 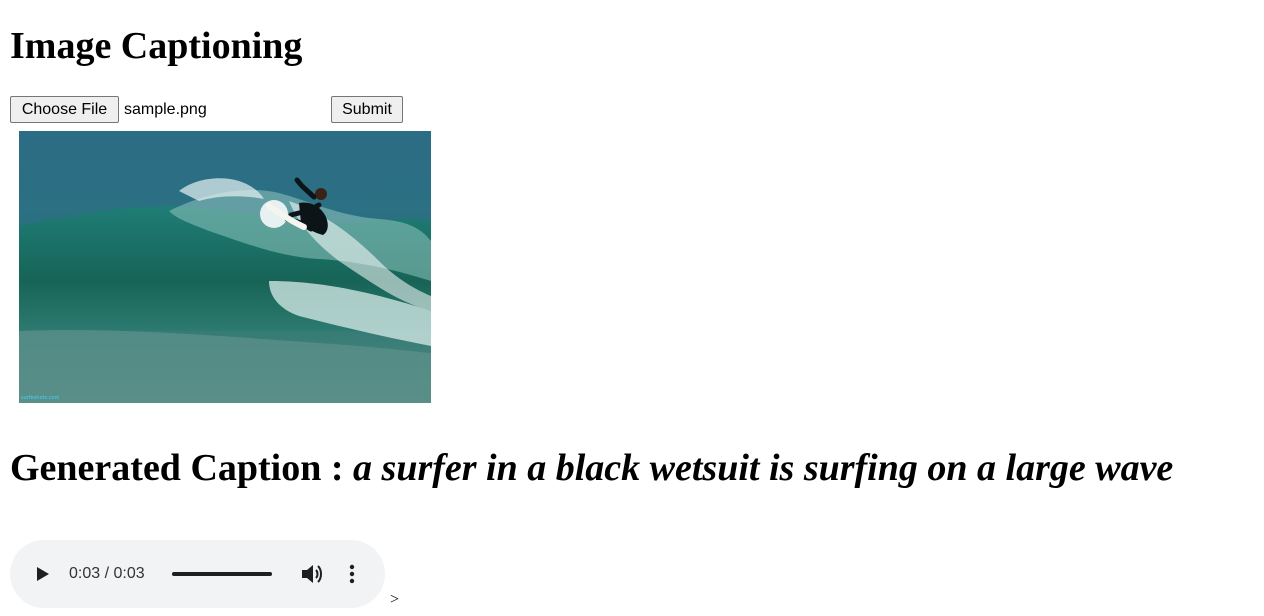 I want to click on more-options-icon, so click(x=352, y=574).